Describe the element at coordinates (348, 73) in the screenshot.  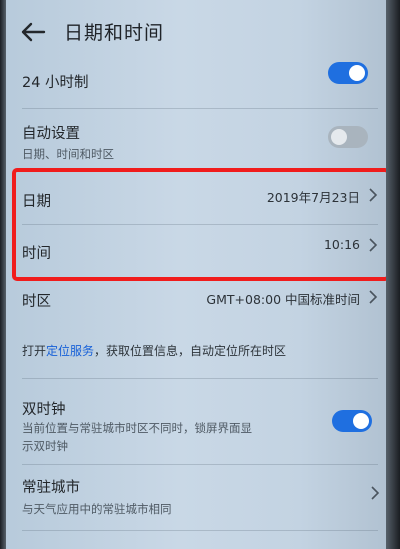
I see `24-hour-toggle` at that location.